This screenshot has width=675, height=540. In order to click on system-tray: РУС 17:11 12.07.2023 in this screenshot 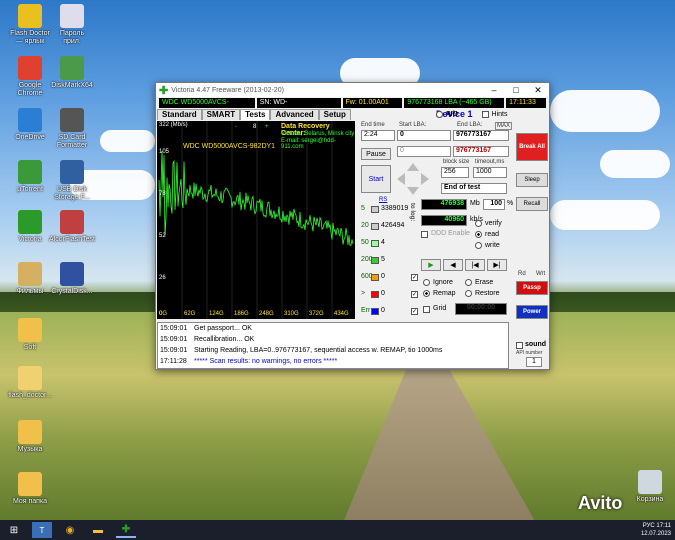, I will do `click(656, 530)`.